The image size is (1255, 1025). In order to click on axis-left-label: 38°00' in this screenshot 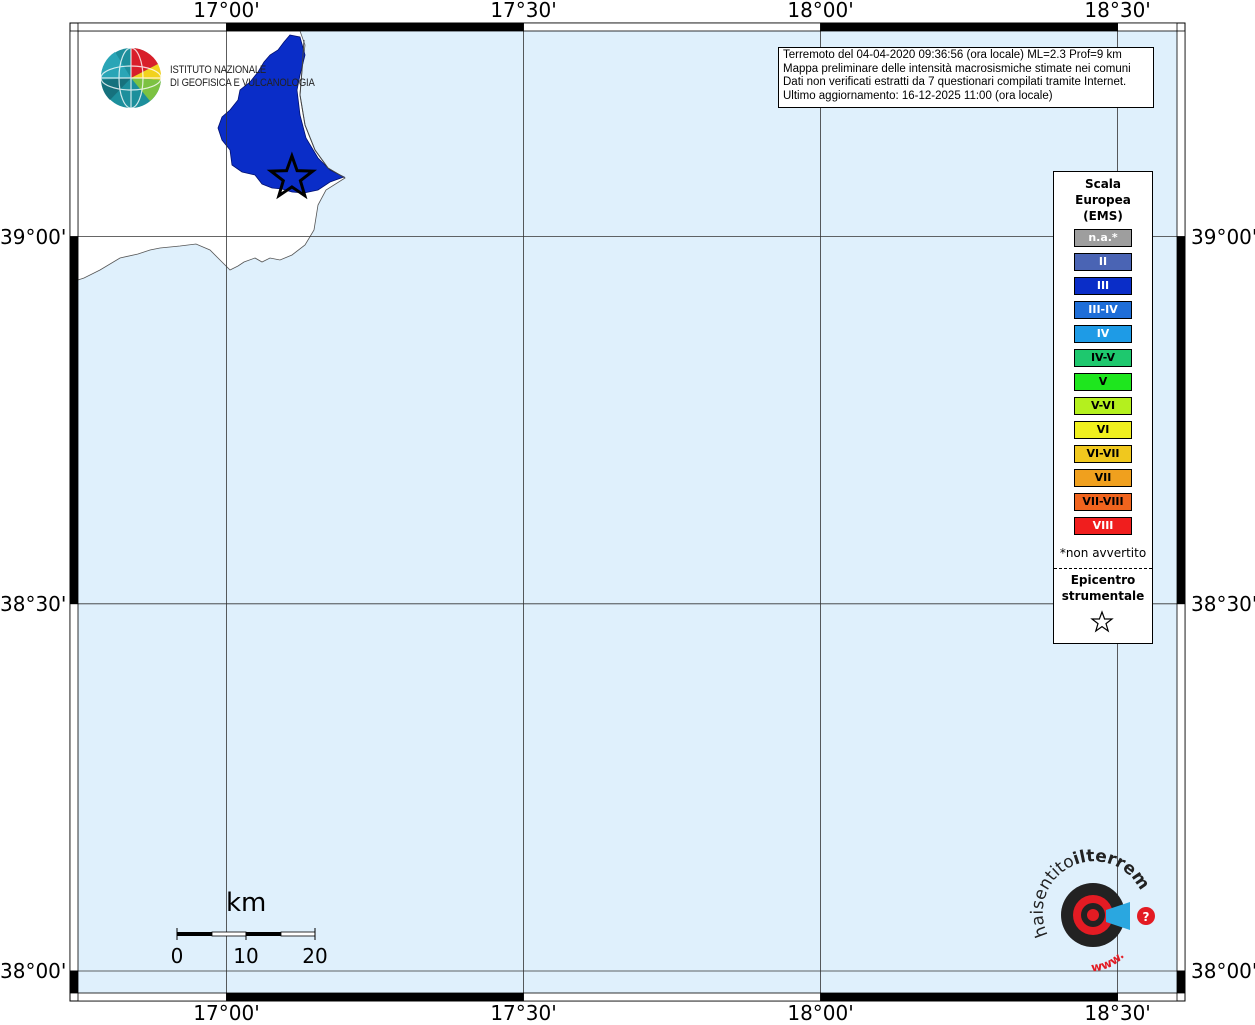, I will do `click(33, 970)`.